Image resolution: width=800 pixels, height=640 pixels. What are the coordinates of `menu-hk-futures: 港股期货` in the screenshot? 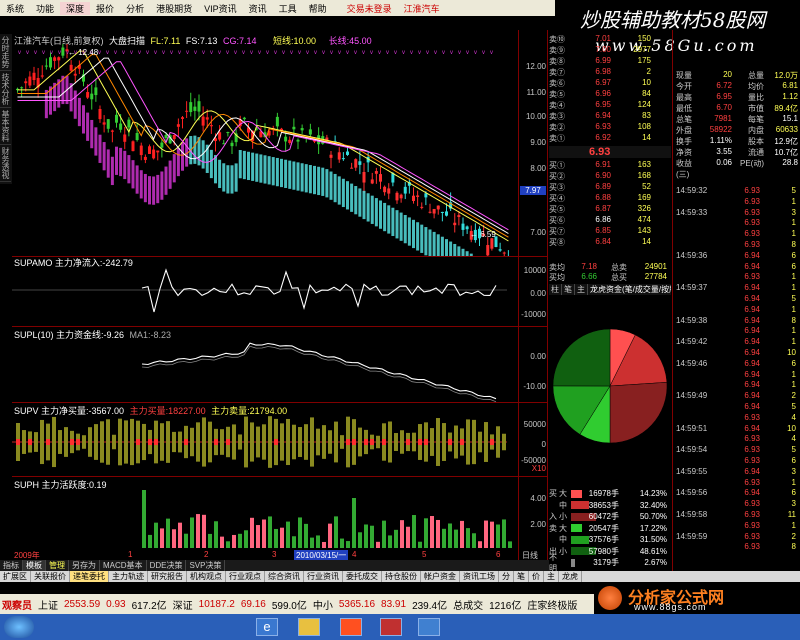 It's located at (174, 8).